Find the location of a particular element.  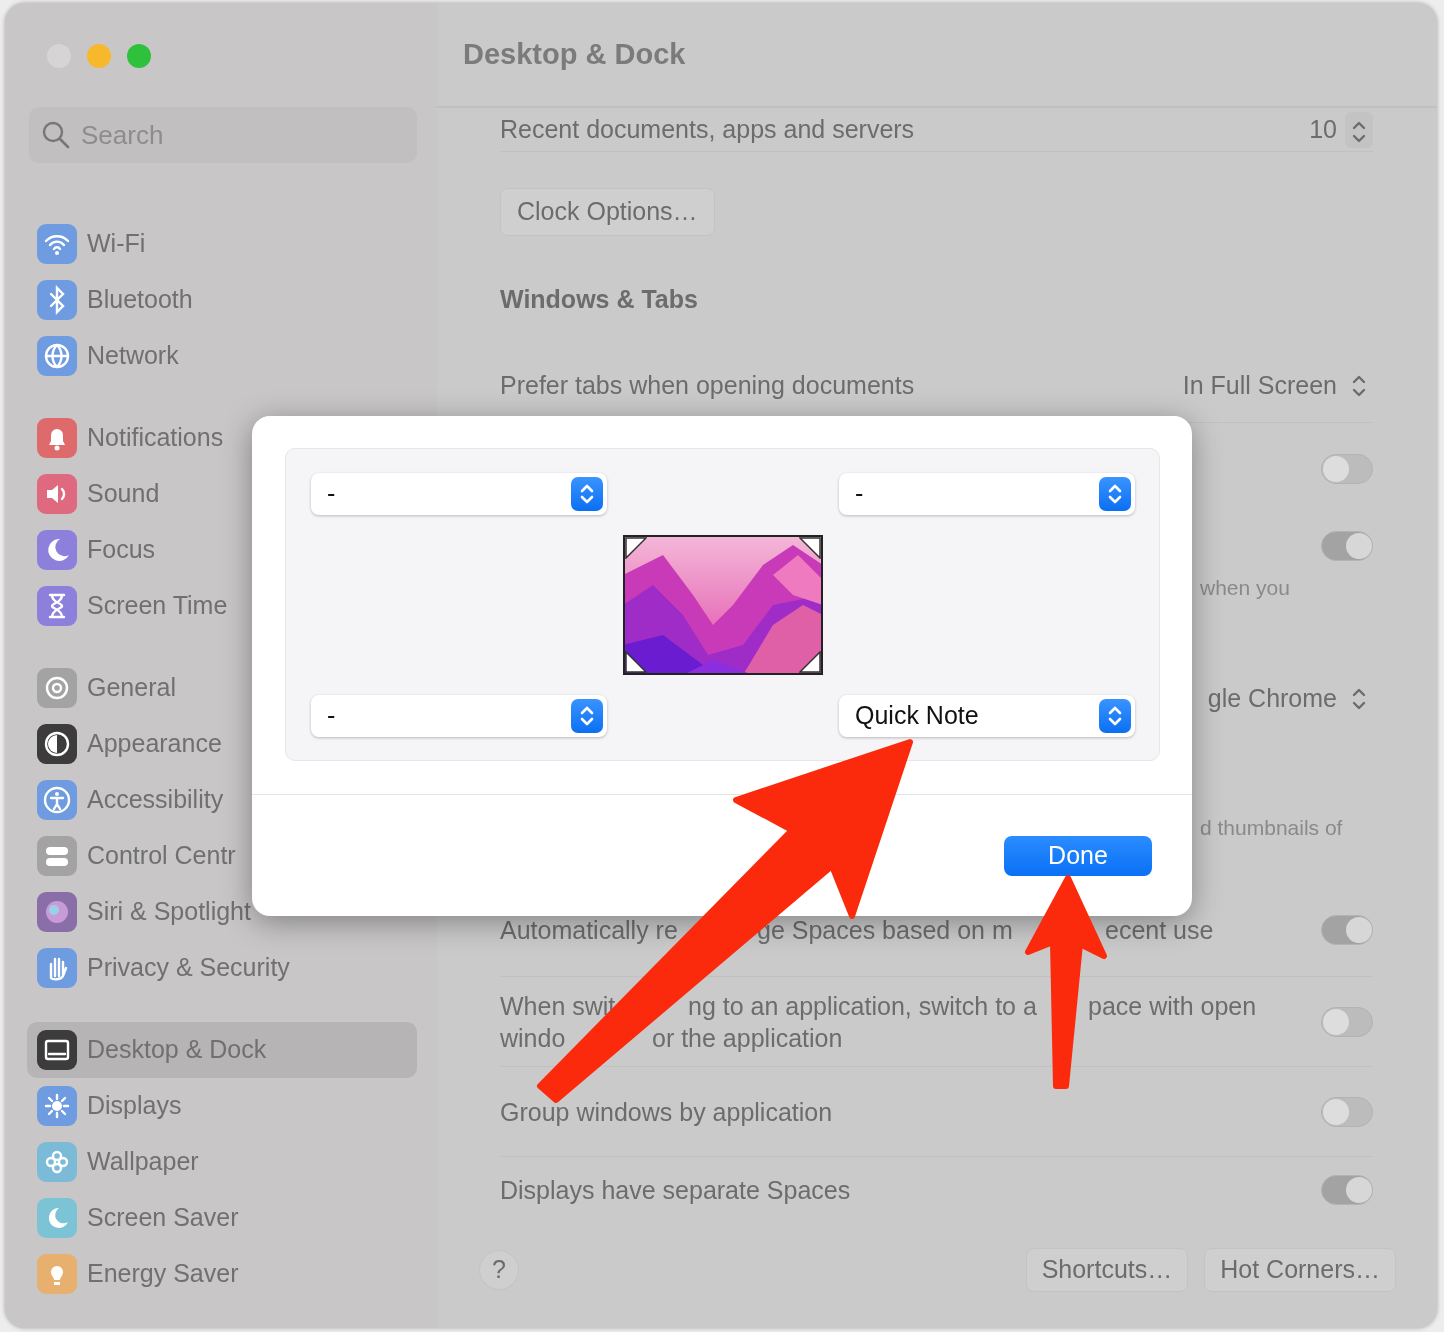

popup-menu: In Full Screen is located at coordinates (1277, 385).